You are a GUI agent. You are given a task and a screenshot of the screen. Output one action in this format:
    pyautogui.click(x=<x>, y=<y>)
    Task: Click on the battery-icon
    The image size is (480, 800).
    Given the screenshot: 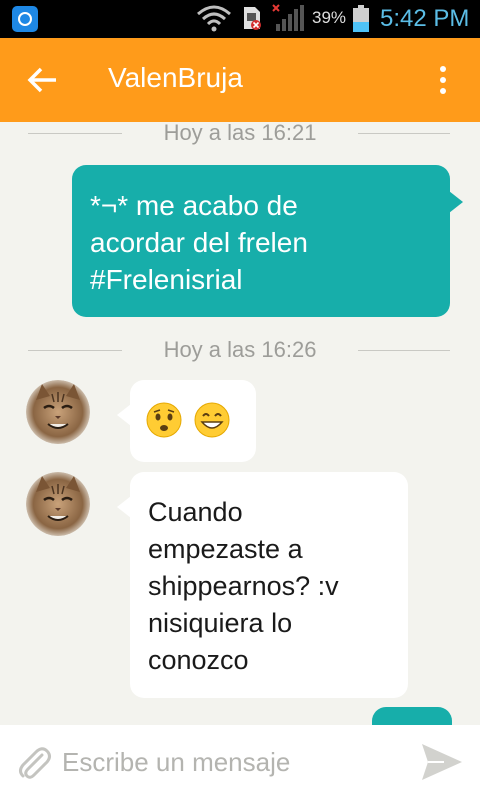 What is the action you would take?
    pyautogui.click(x=361, y=18)
    